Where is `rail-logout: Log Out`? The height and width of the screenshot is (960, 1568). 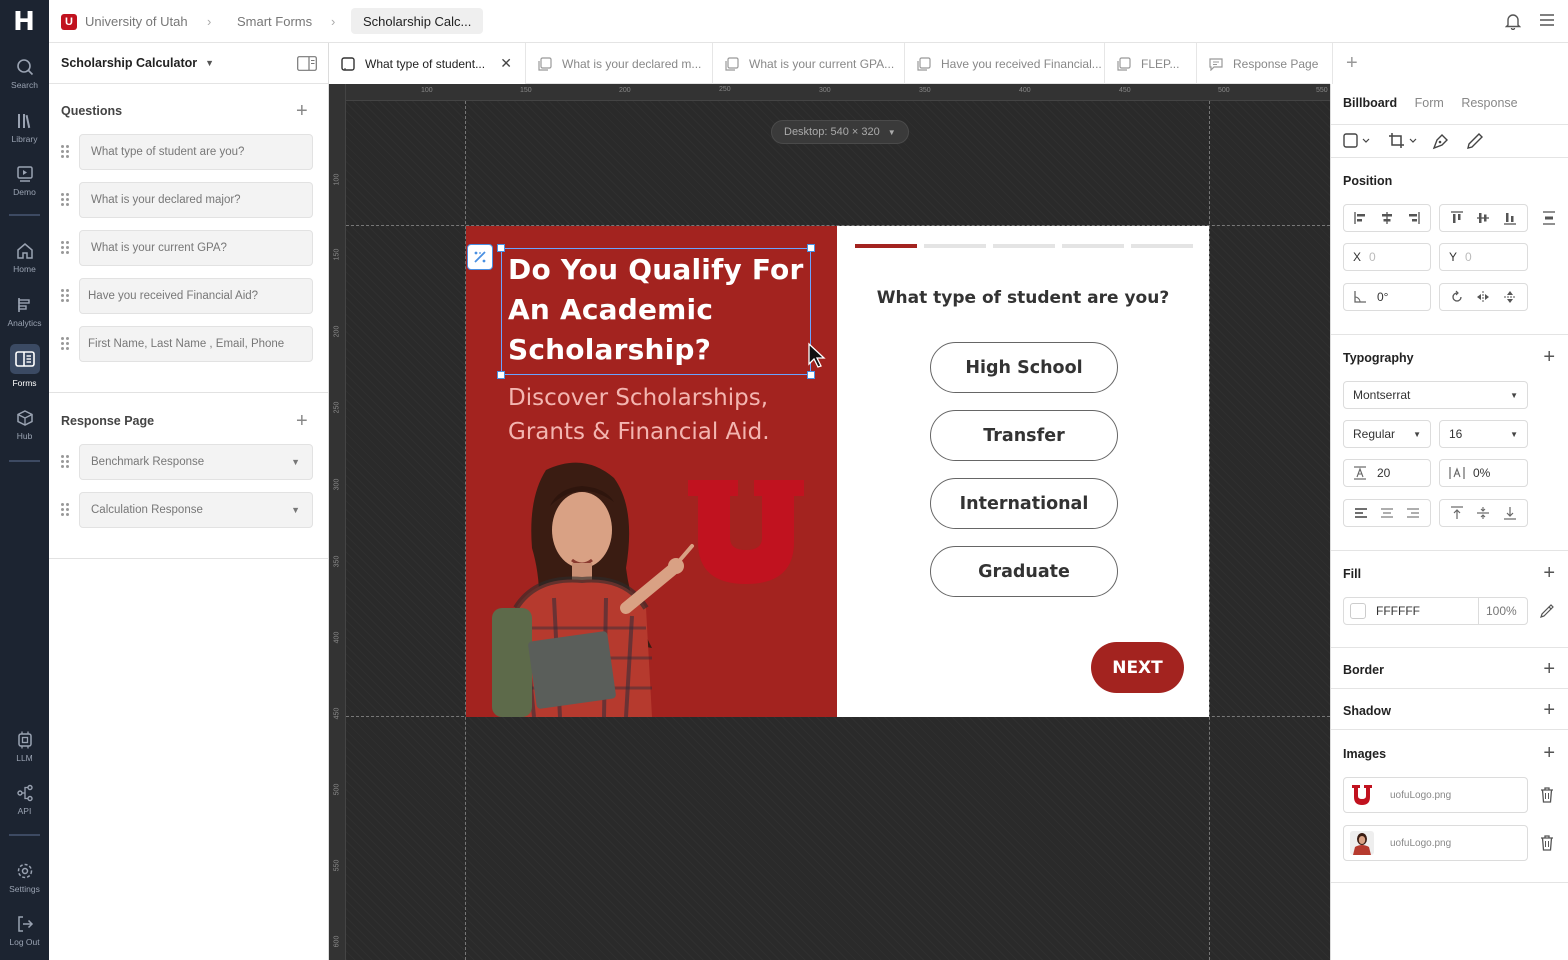
rail-logout: Log Out is located at coordinates (24, 931).